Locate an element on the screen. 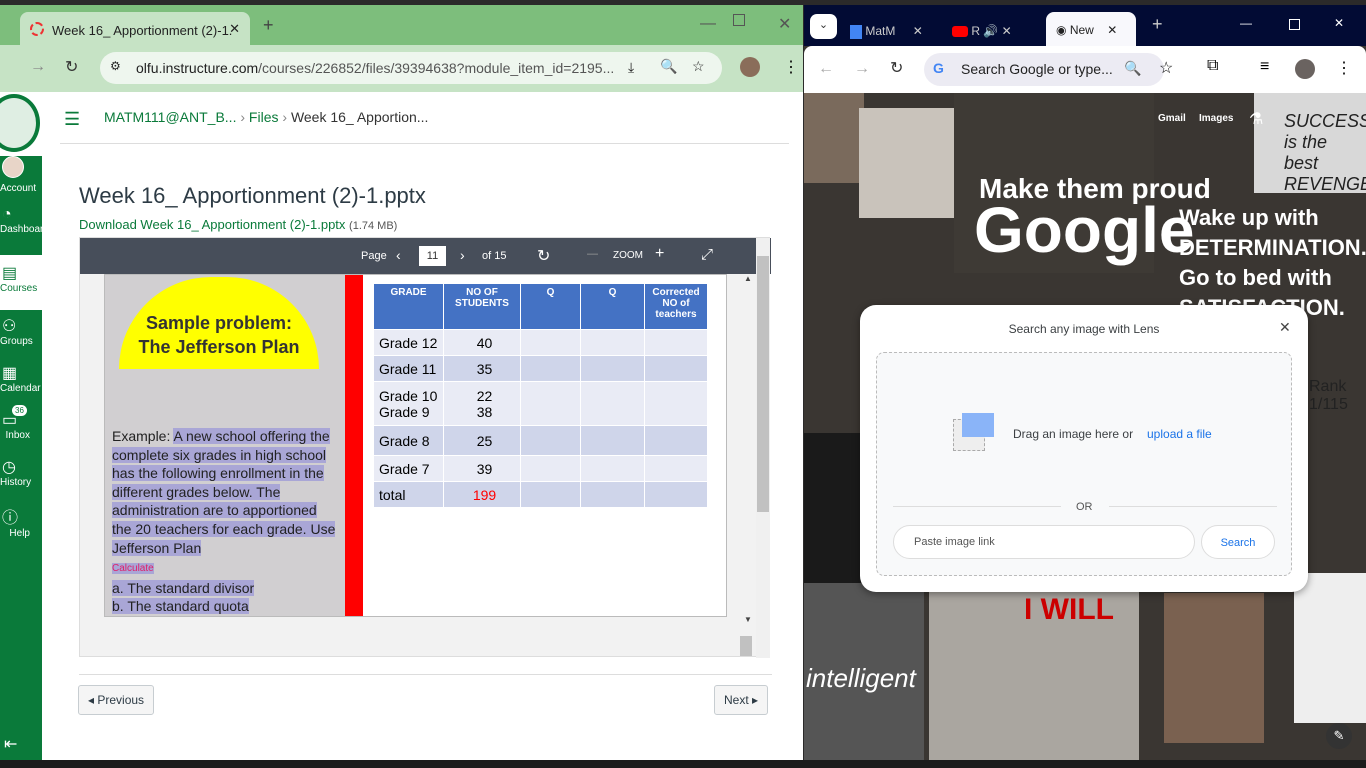  prev-page-icon: ‹ is located at coordinates (398, 255).